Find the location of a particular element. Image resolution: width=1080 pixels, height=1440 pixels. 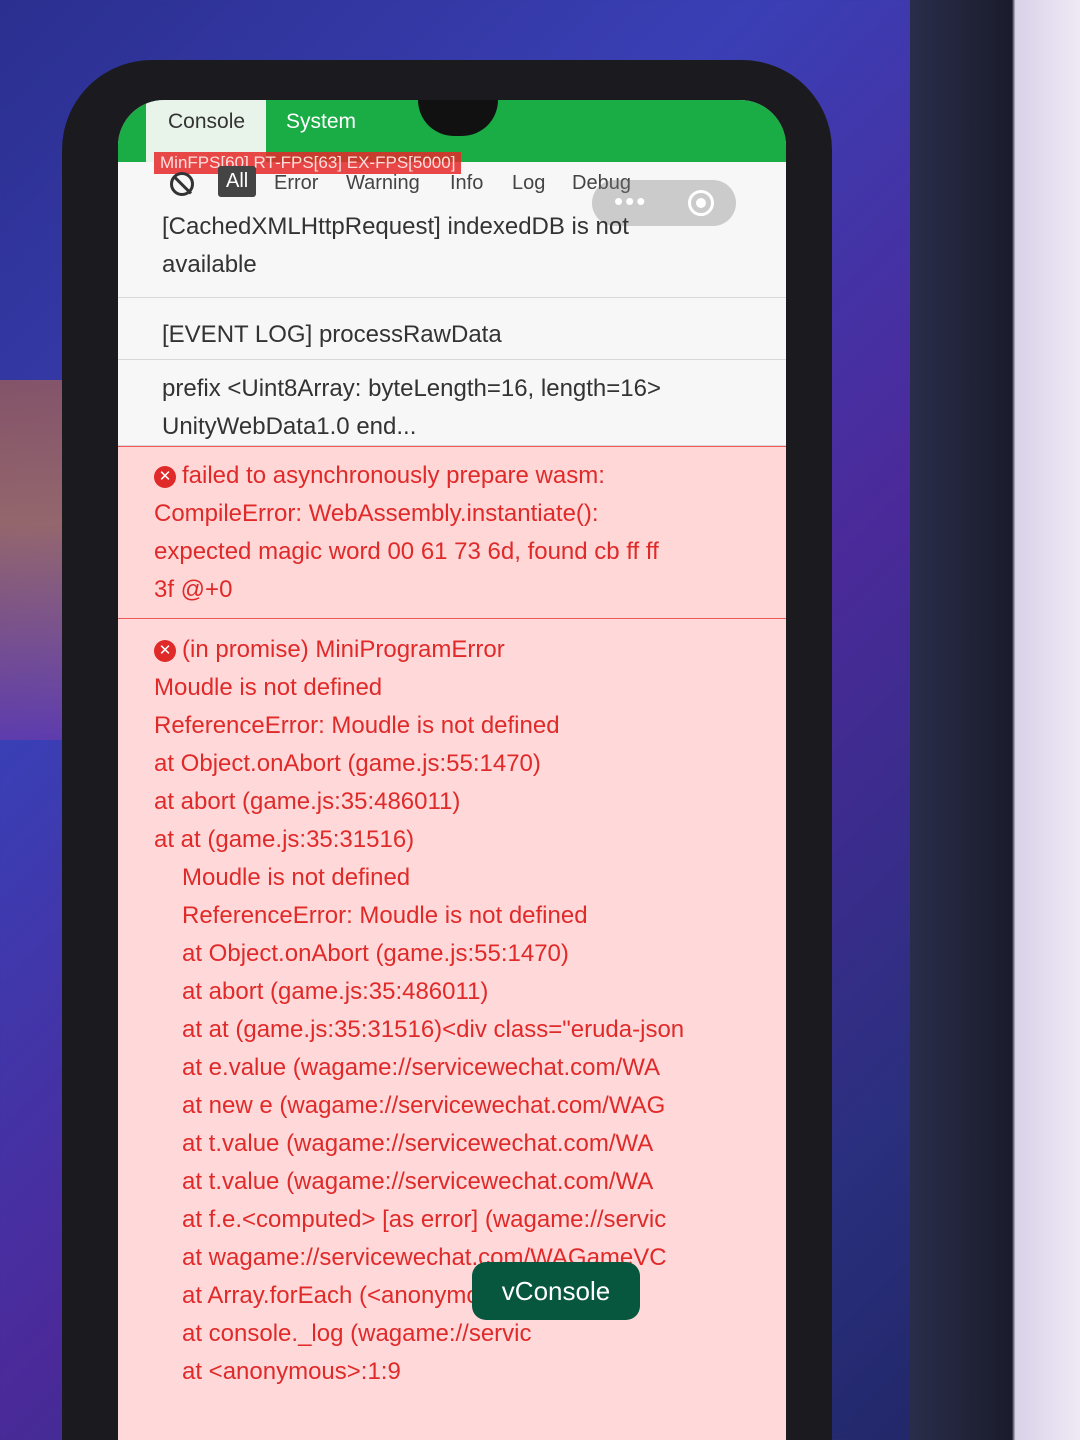

filter-error: Error is located at coordinates (296, 183).